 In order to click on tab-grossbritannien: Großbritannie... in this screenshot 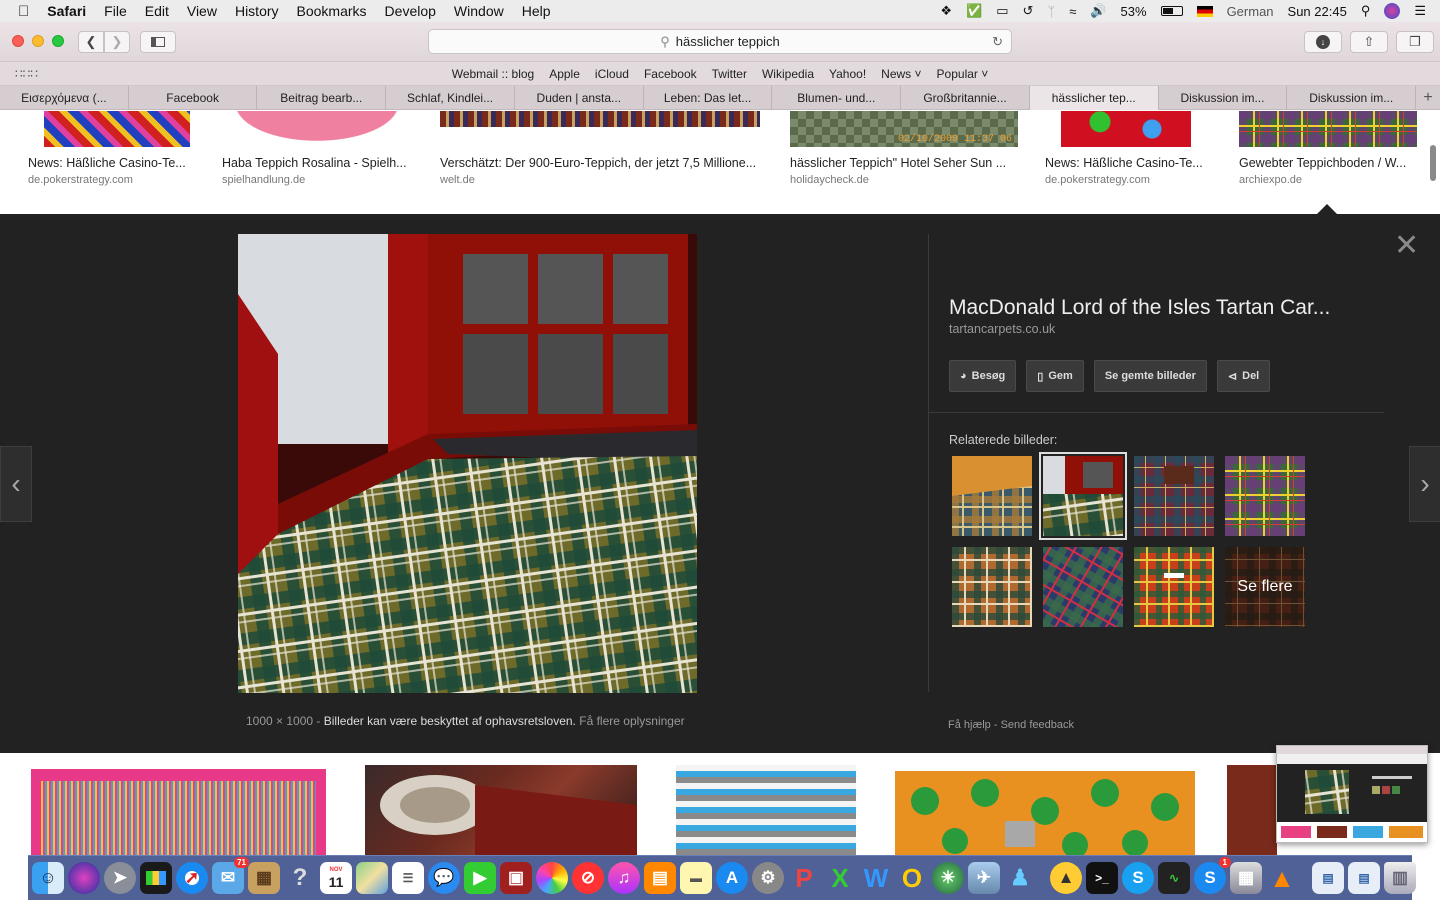, I will do `click(965, 98)`.